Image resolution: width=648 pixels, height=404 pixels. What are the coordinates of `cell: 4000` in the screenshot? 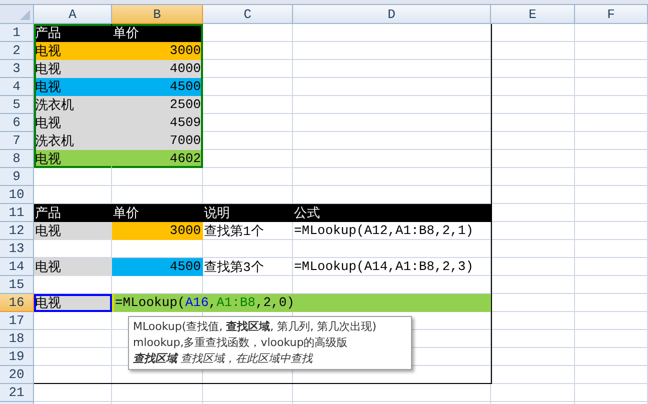 It's located at (185, 68).